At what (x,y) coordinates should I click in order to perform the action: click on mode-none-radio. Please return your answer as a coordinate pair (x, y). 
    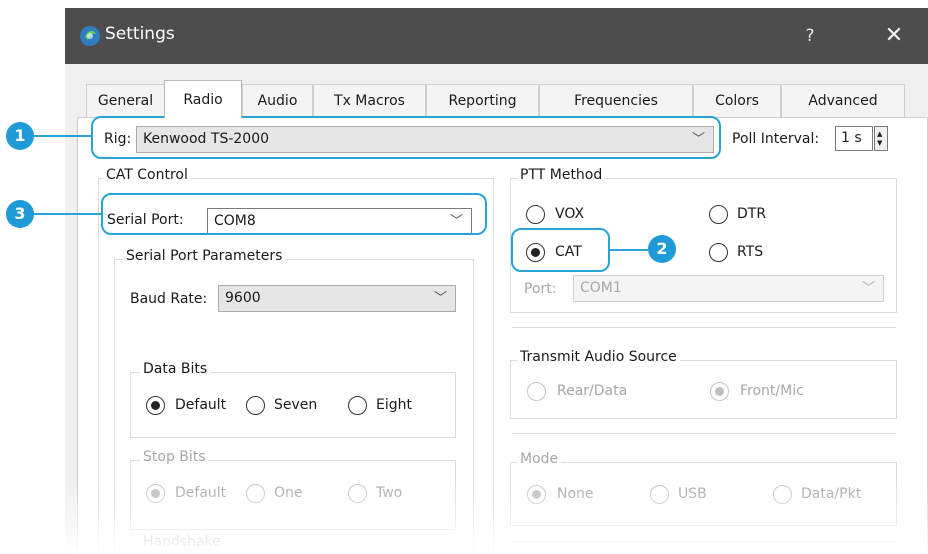
    Looking at the image, I should click on (536, 494).